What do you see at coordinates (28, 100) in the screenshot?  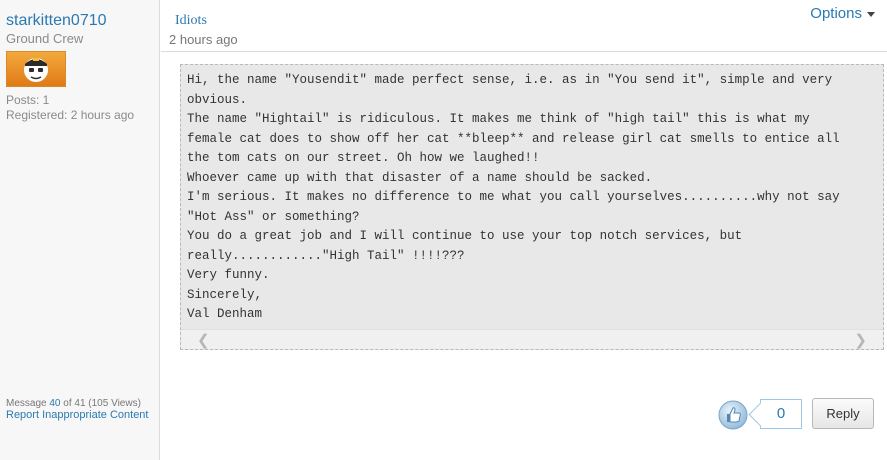 I see `author-posts: Posts: 1` at bounding box center [28, 100].